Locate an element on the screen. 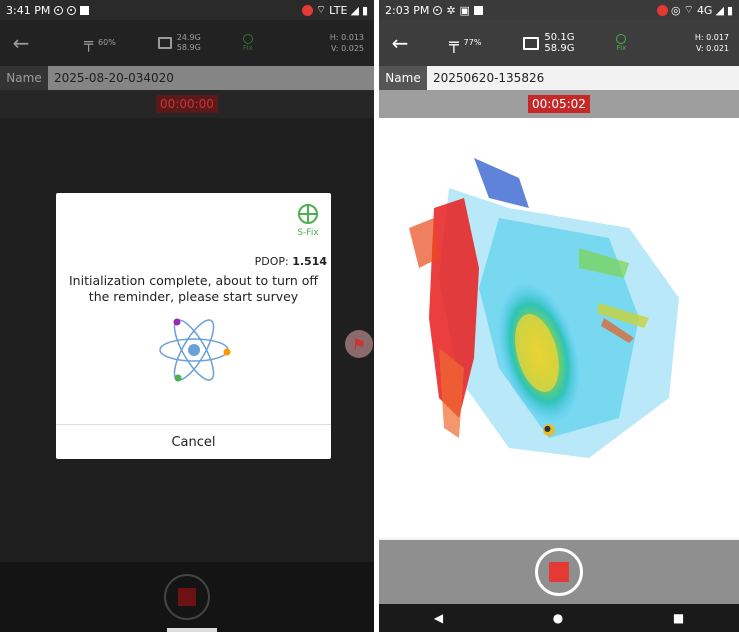 The width and height of the screenshot is (739, 632). h-accuracy: H: 0.017 is located at coordinates (711, 37).